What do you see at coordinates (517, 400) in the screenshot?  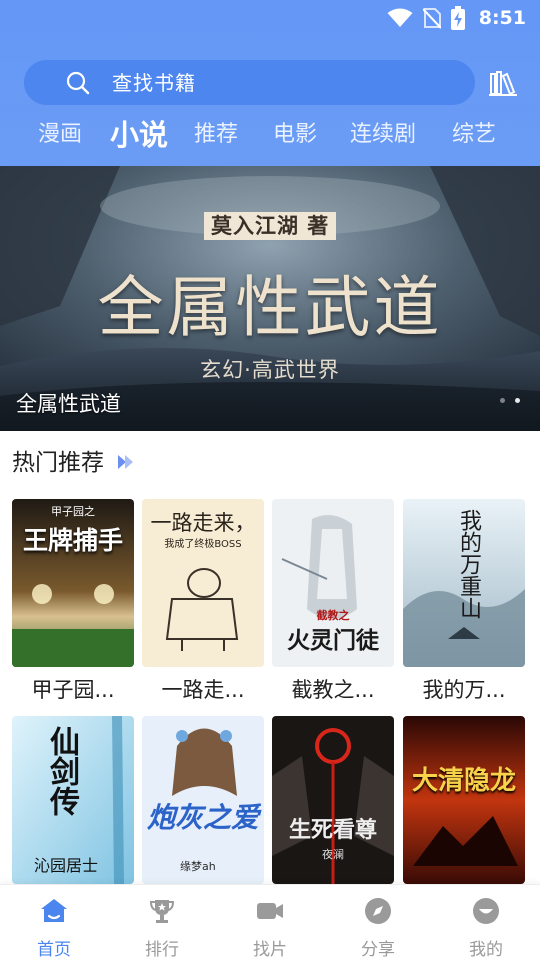 I see `banner-dot-active` at bounding box center [517, 400].